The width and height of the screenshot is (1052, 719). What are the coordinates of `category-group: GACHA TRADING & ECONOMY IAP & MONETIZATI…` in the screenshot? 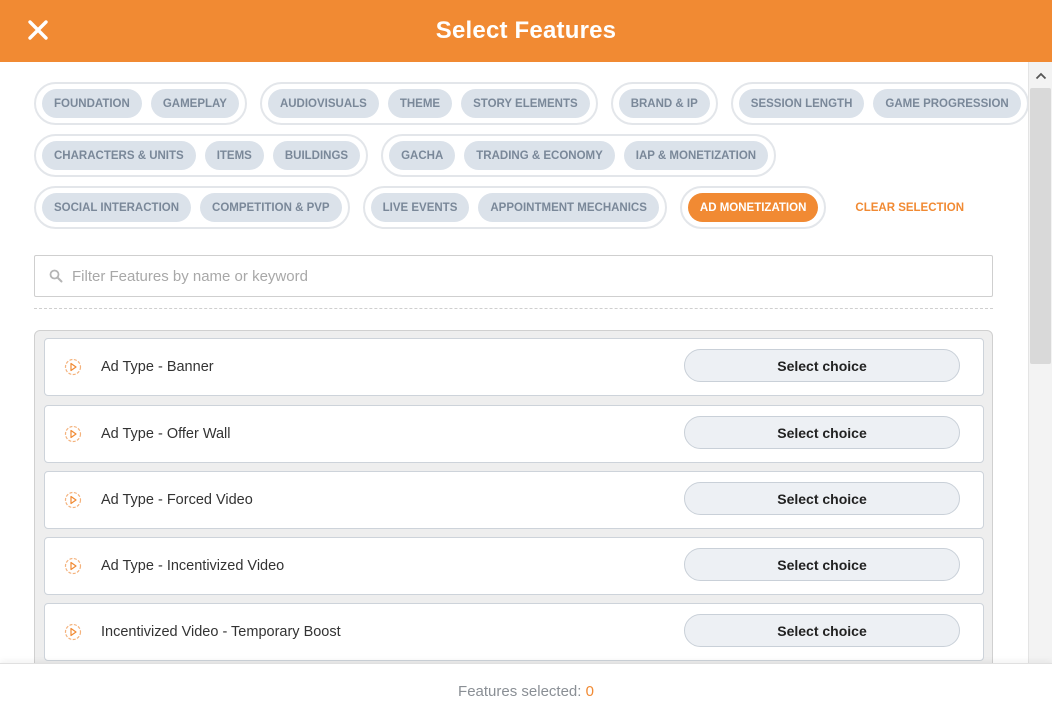 It's located at (579, 155).